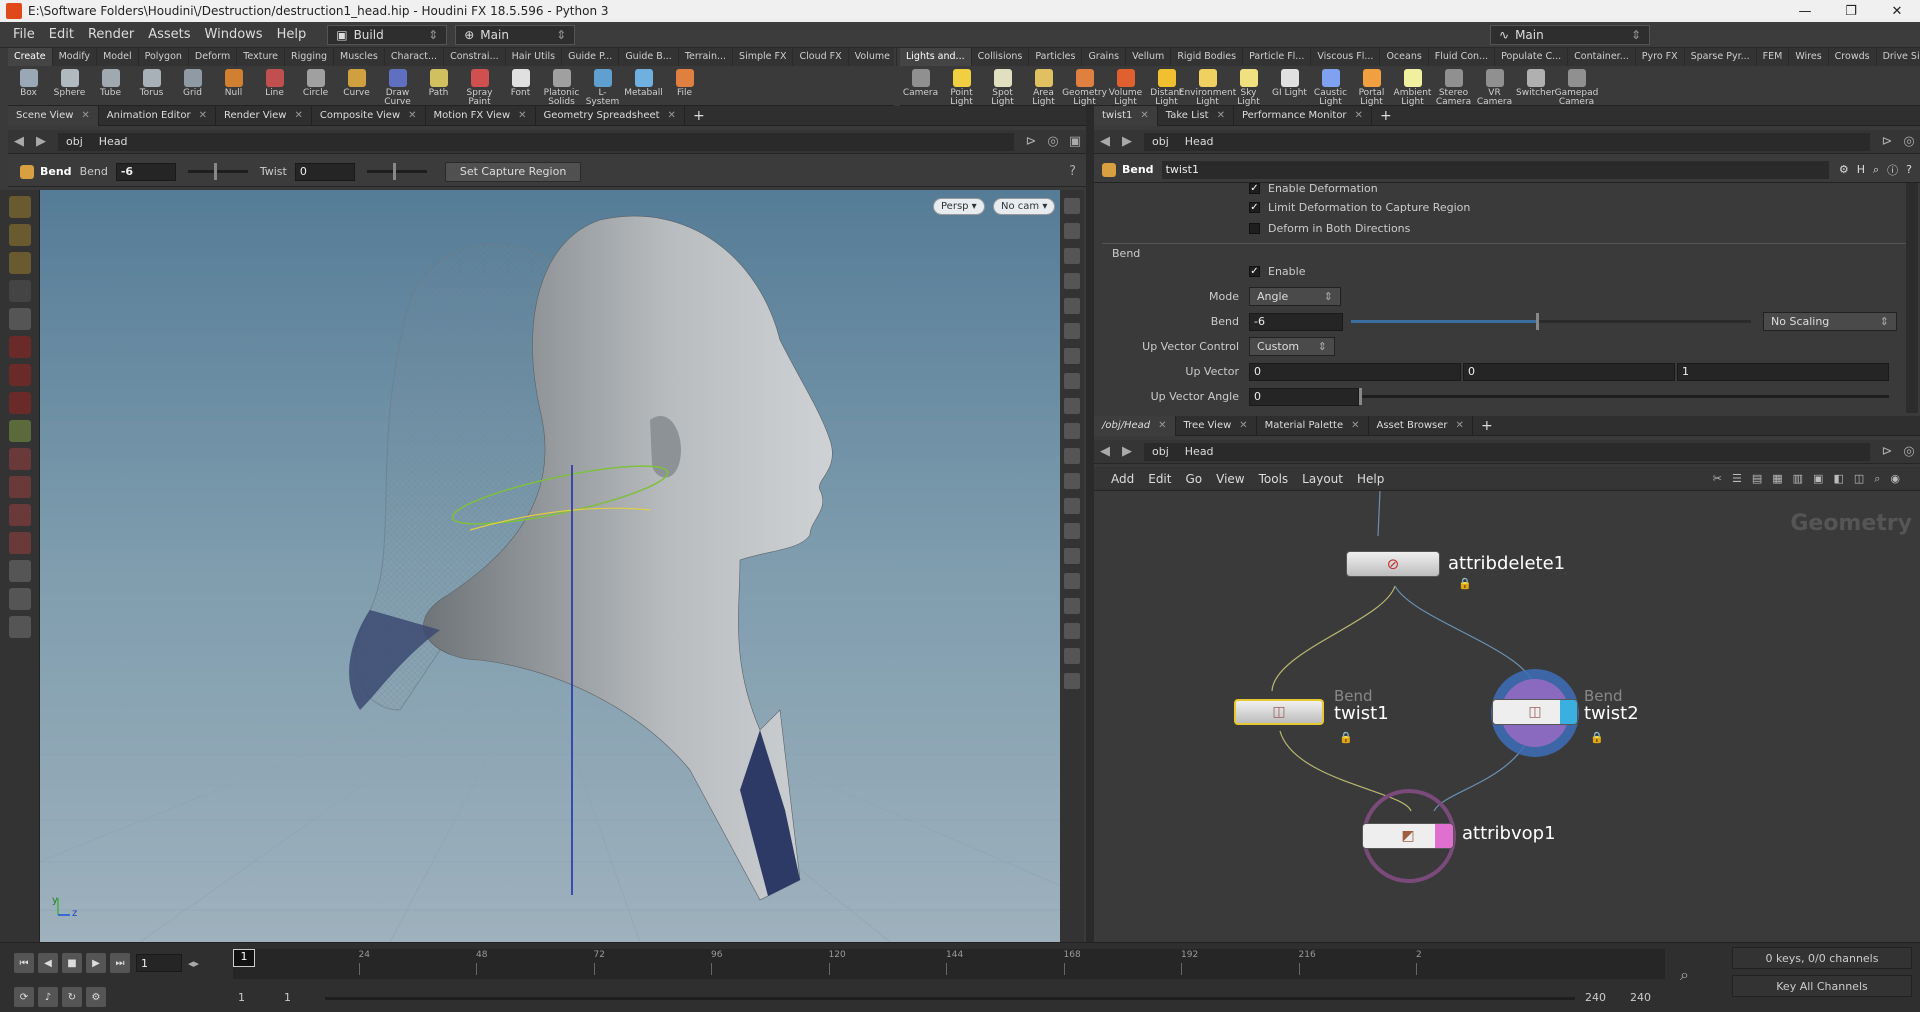  Describe the element at coordinates (1254, 228) in the screenshot. I see `deform-both-checkbox` at that location.